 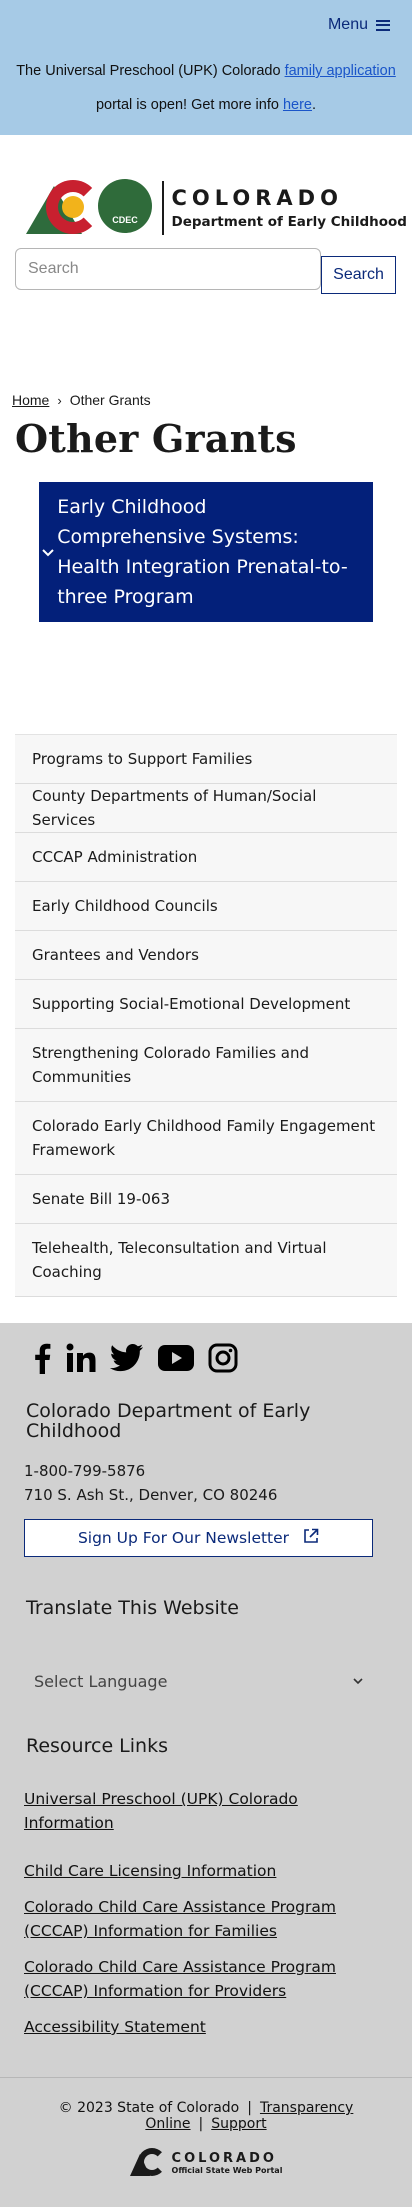 What do you see at coordinates (151, 1495) in the screenshot?
I see `footer-address: 710 S. Ash St., Denver, CO 80246` at bounding box center [151, 1495].